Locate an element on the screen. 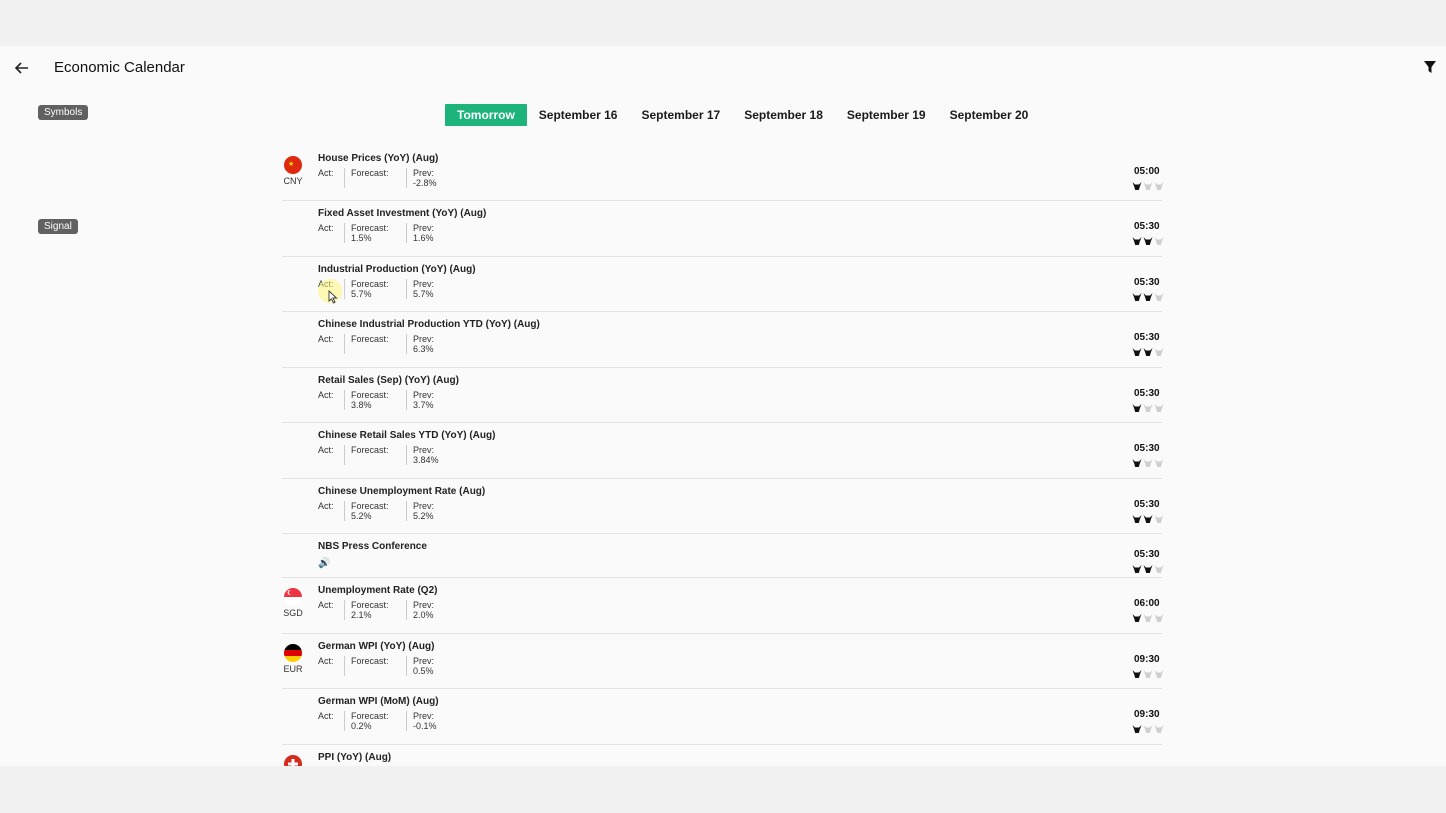  cn-flag-icon: ★ is located at coordinates (293, 165).